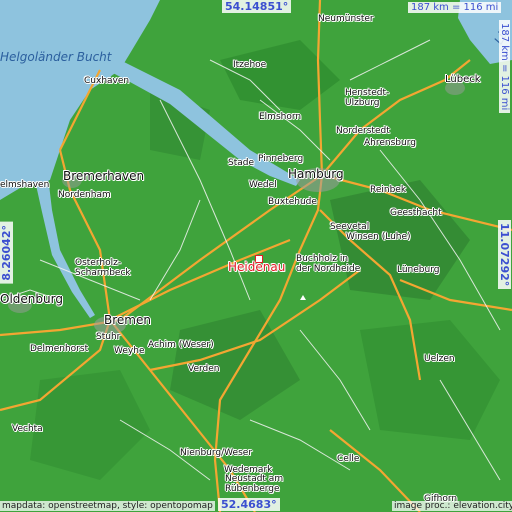 The height and width of the screenshot is (512, 512). What do you see at coordinates (439, 359) in the screenshot?
I see `place-uelzen: Uelzen` at bounding box center [439, 359].